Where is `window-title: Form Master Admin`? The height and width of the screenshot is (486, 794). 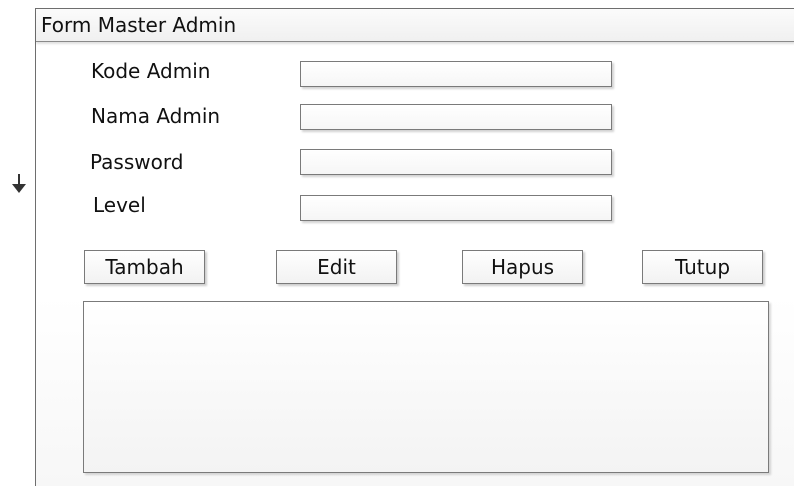 window-title: Form Master Admin is located at coordinates (139, 25).